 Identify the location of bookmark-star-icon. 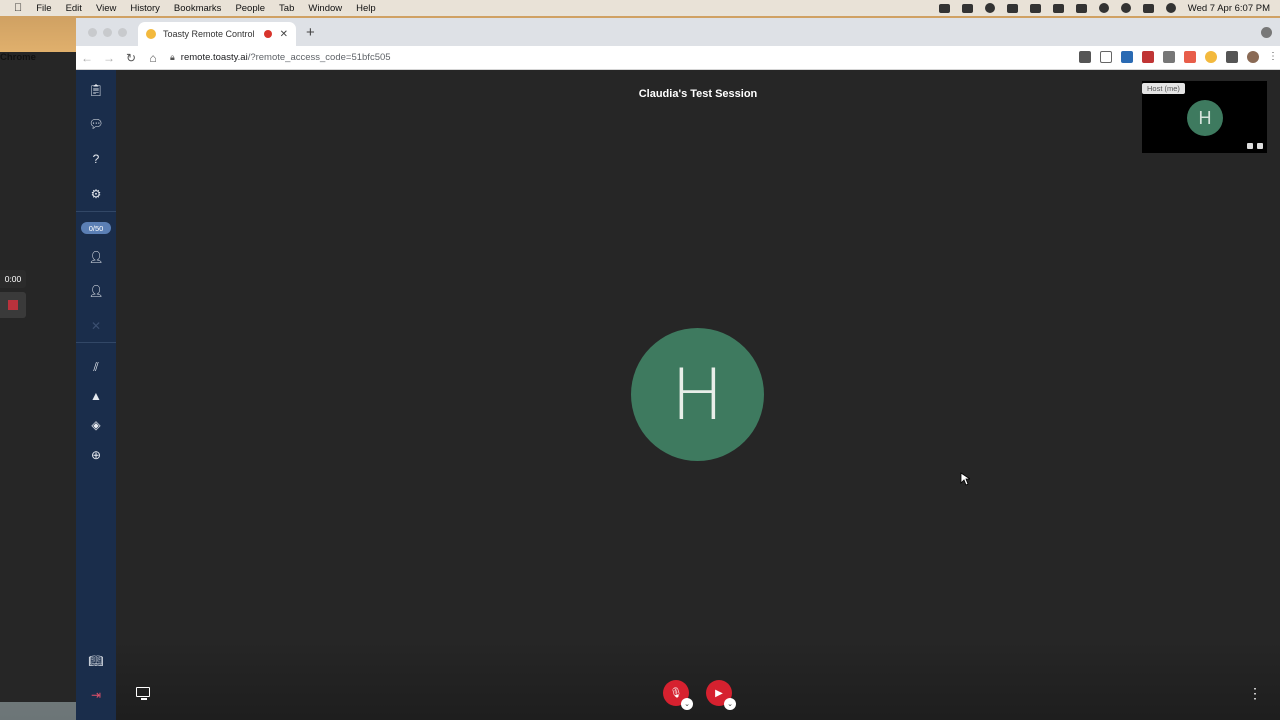
(1106, 57).